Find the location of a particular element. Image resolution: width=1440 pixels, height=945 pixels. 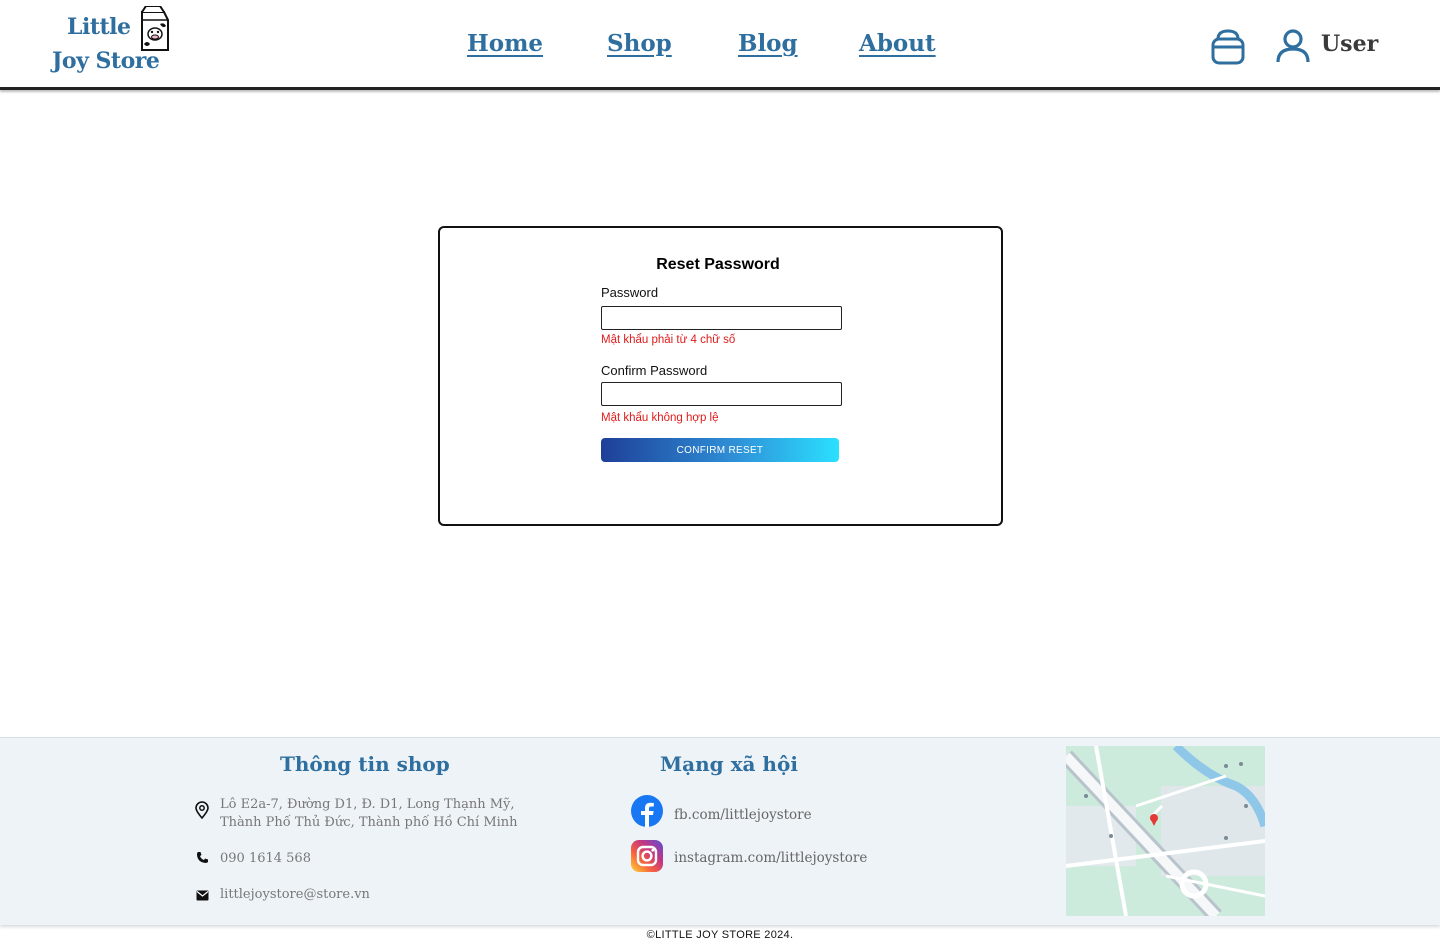

phone-icon is located at coordinates (202, 857).